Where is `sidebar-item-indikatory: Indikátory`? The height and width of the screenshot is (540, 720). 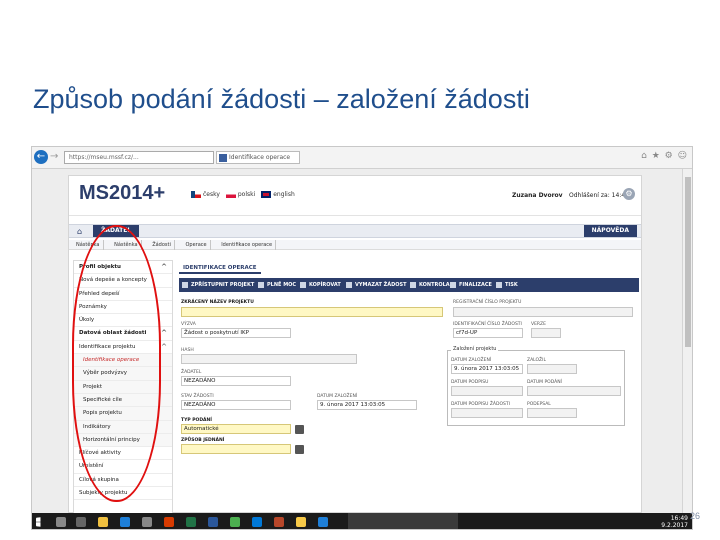
sidebar-item-indikatory: Indikátory is located at coordinates (123, 427).